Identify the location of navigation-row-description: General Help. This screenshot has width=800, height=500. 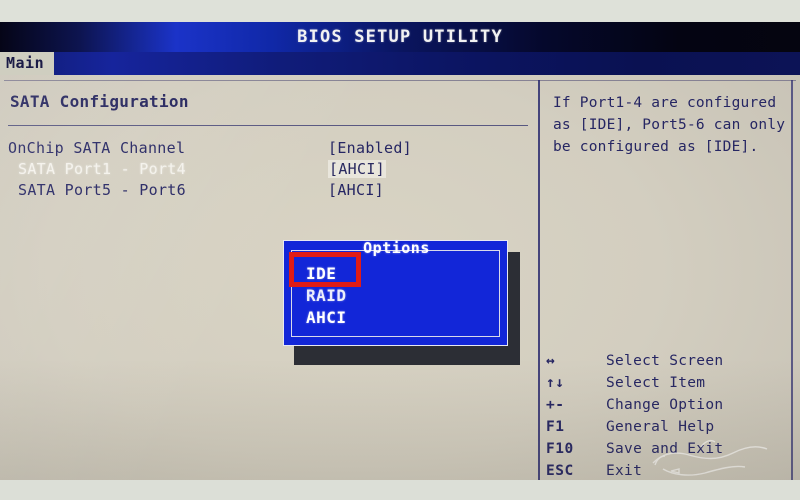
(660, 427).